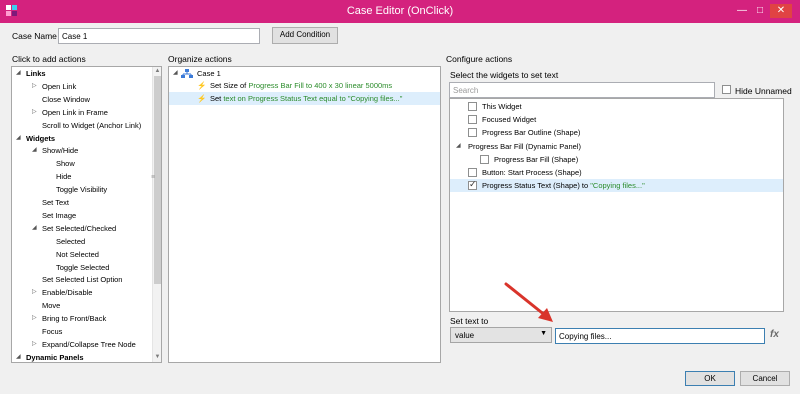  Describe the element at coordinates (74, 318) in the screenshot. I see `action-tree-item: Bring to Front/Back` at that location.